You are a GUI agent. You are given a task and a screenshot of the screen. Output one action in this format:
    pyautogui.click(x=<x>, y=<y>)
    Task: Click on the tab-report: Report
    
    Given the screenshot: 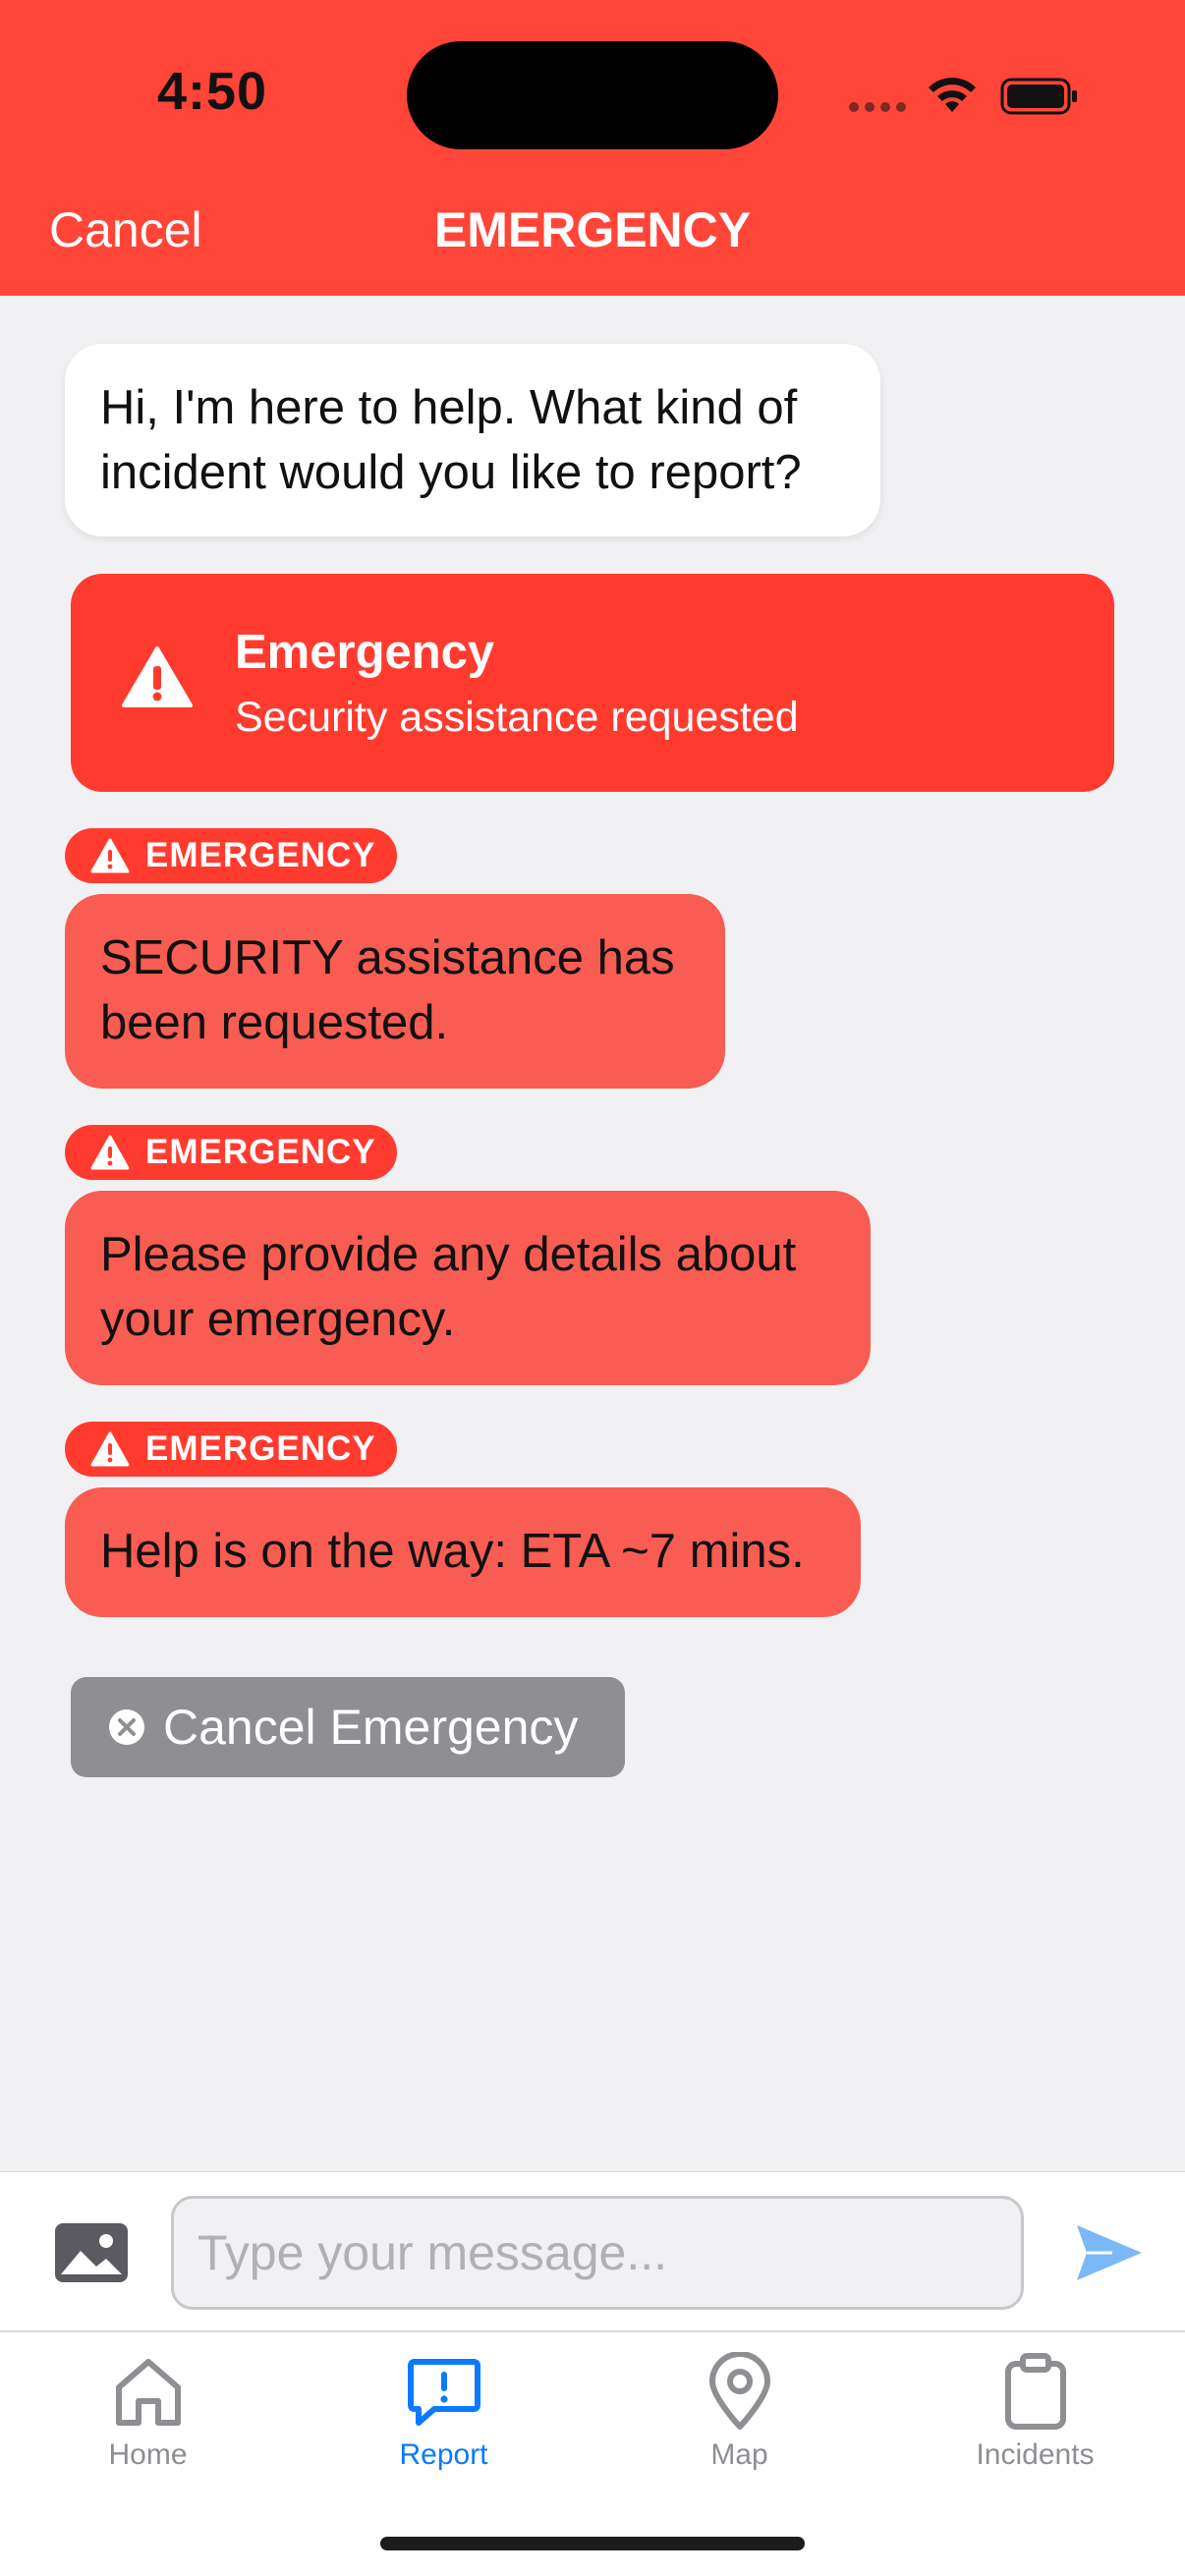 What is the action you would take?
    pyautogui.click(x=444, y=2411)
    